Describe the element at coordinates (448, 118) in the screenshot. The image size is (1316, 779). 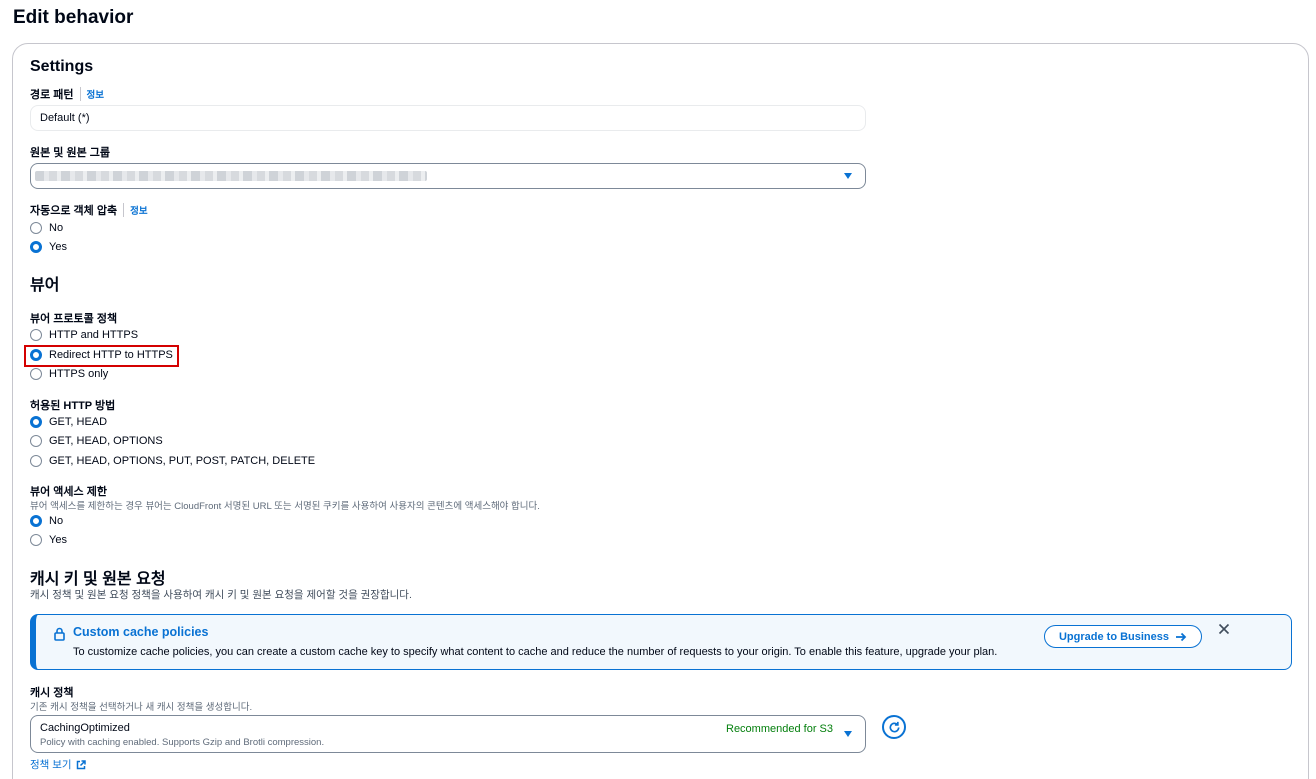
I see `path-pattern-input: Default (*)` at that location.